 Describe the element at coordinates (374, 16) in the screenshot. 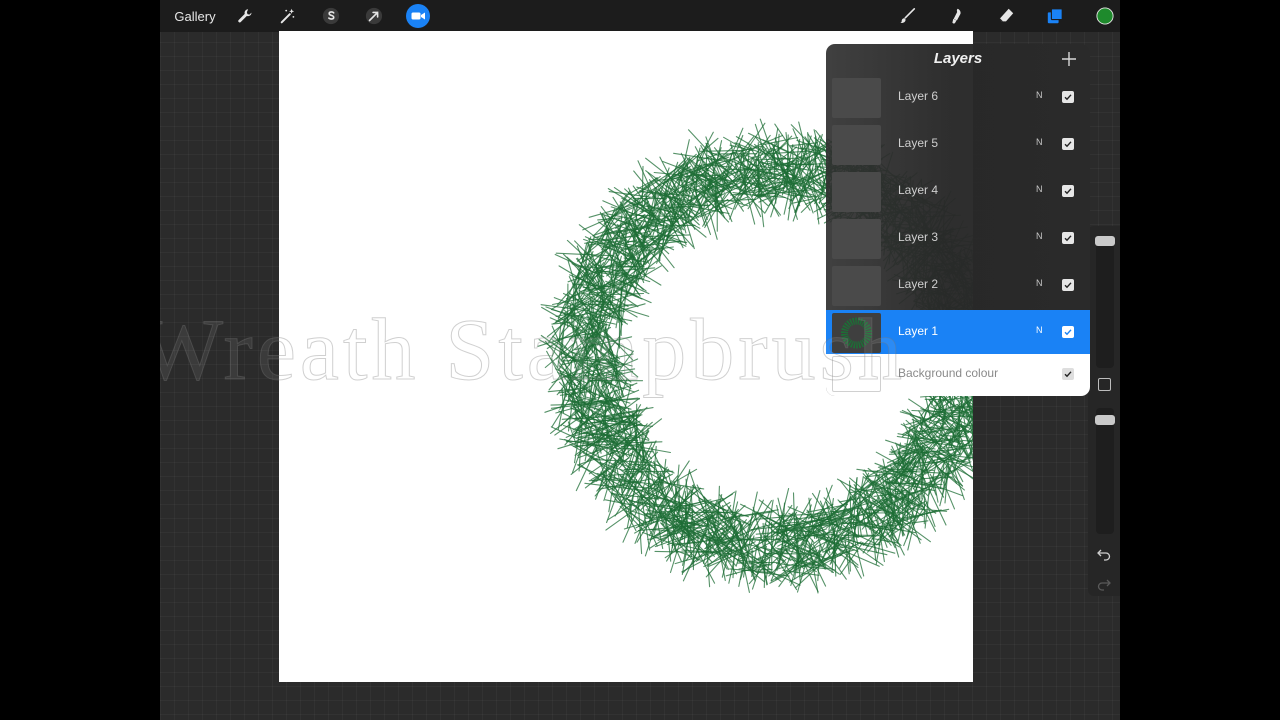

I see `transform-arrow-icon` at that location.